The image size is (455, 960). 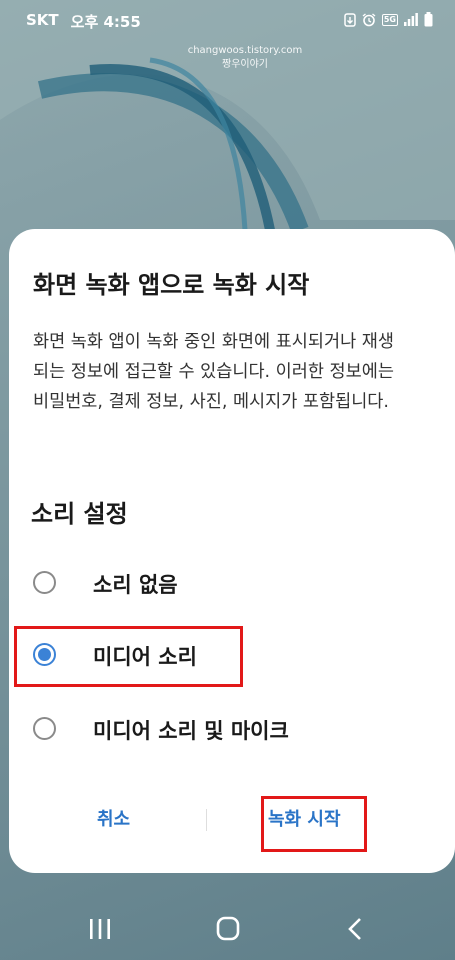 I want to click on home-icon, so click(x=228, y=928).